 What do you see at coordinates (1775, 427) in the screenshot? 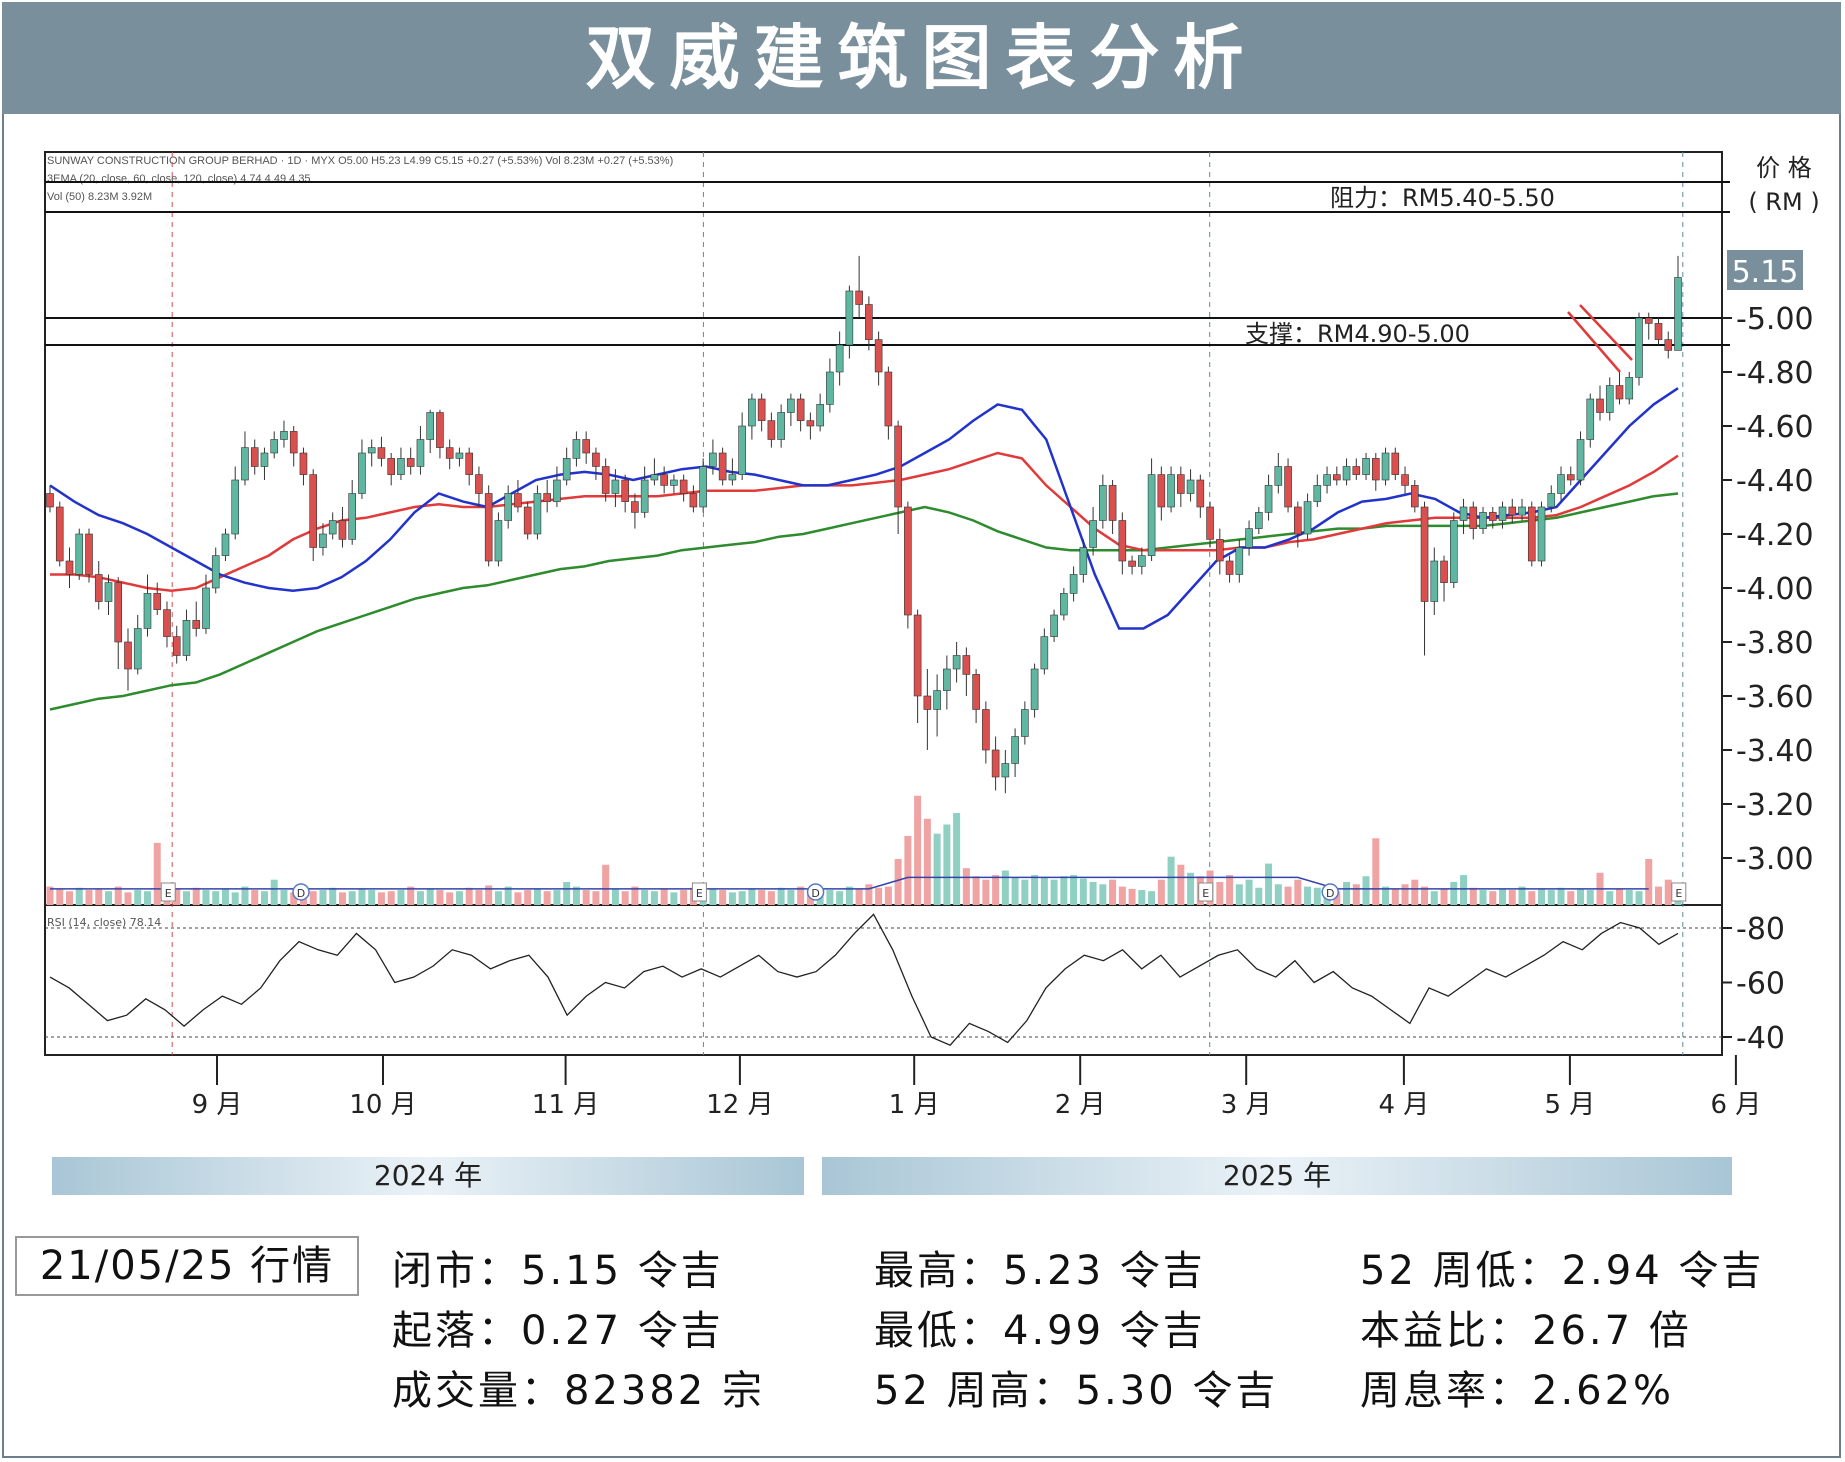
I see `price-tick-label: -4.60` at bounding box center [1775, 427].